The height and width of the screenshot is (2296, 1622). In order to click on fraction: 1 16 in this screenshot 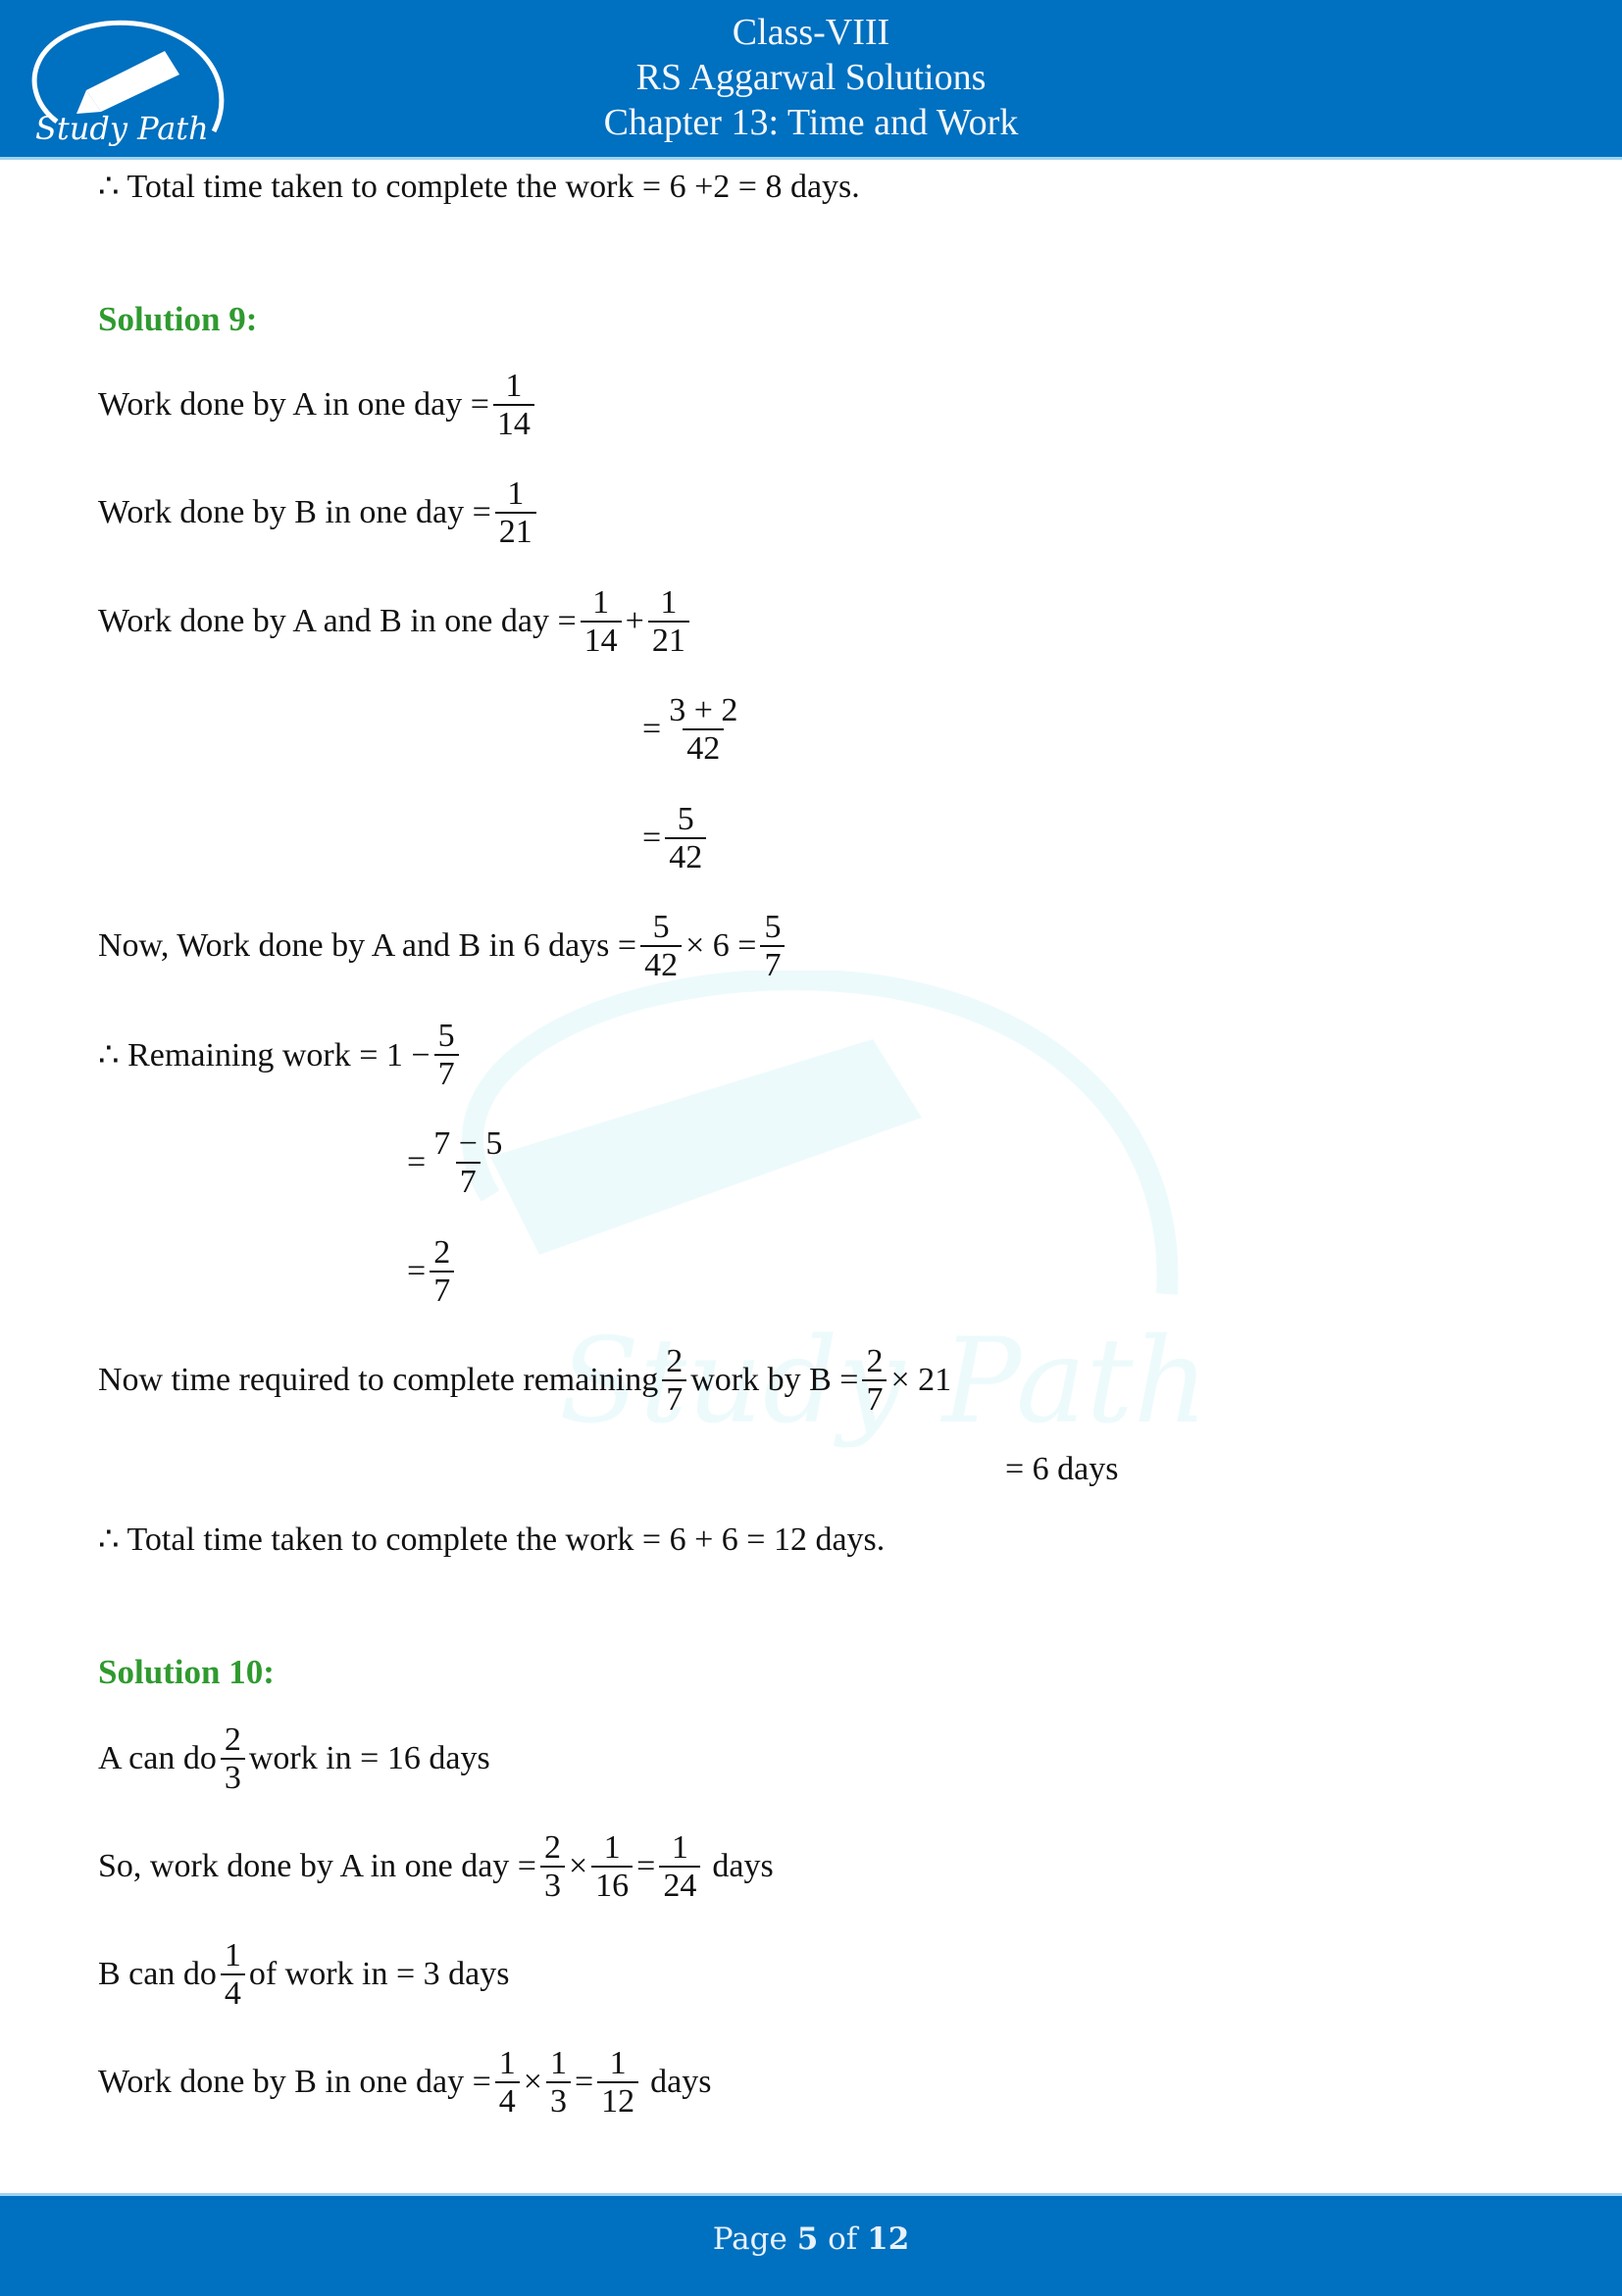, I will do `click(612, 1867)`.